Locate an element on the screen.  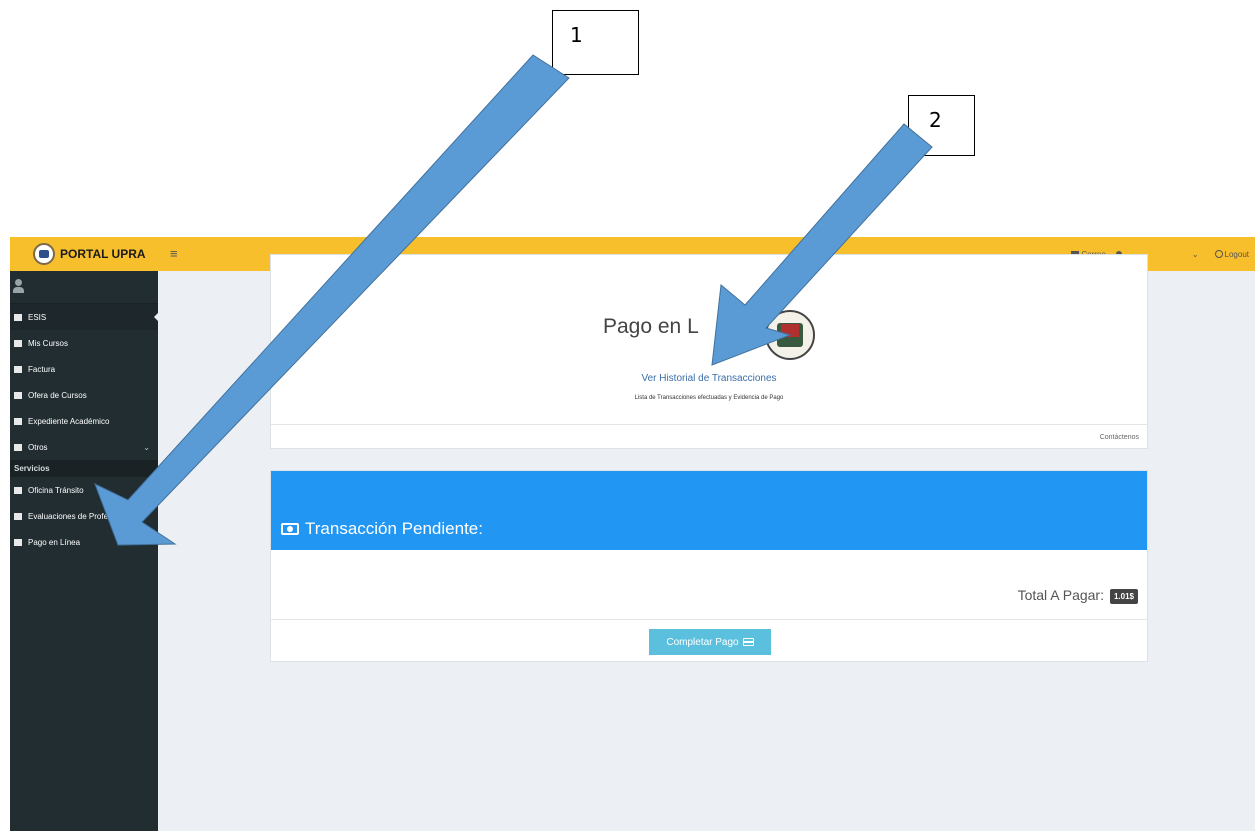
brand-logo-area: PORTAL UPRA is located at coordinates (84, 254).